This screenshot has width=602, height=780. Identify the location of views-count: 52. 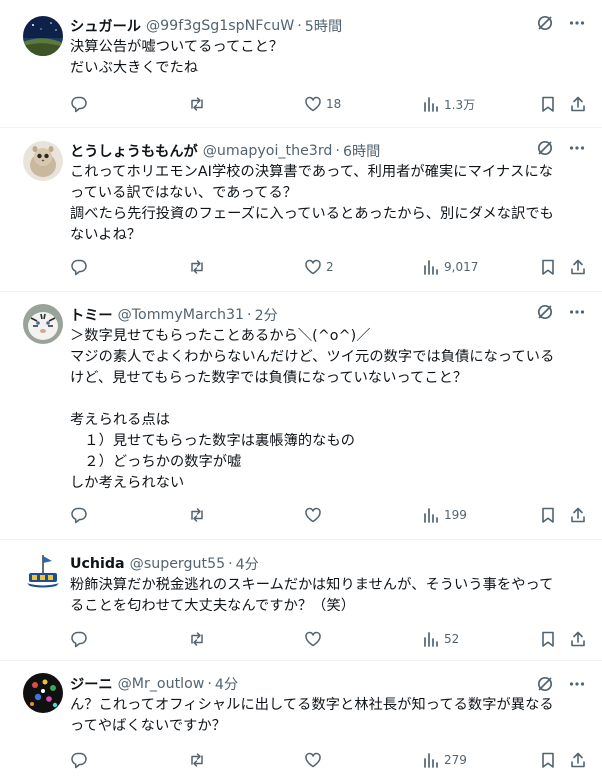
(452, 639).